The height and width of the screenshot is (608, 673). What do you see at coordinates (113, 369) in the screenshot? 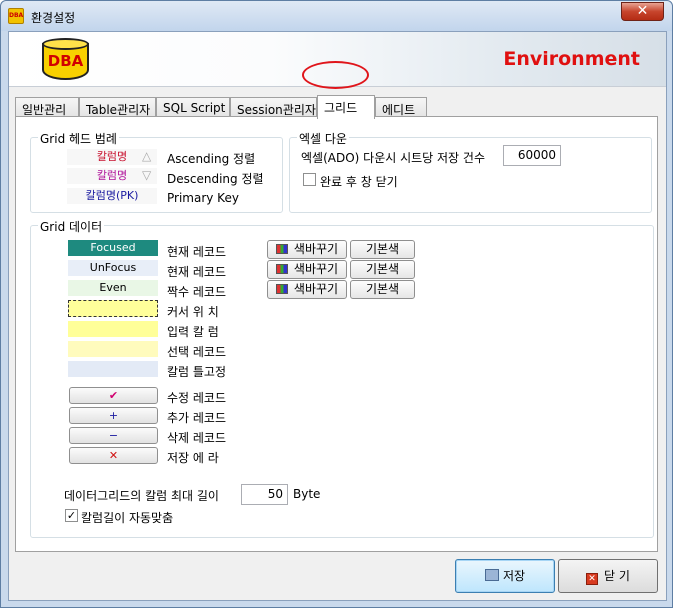
I see `fixed-column-color-sample` at bounding box center [113, 369].